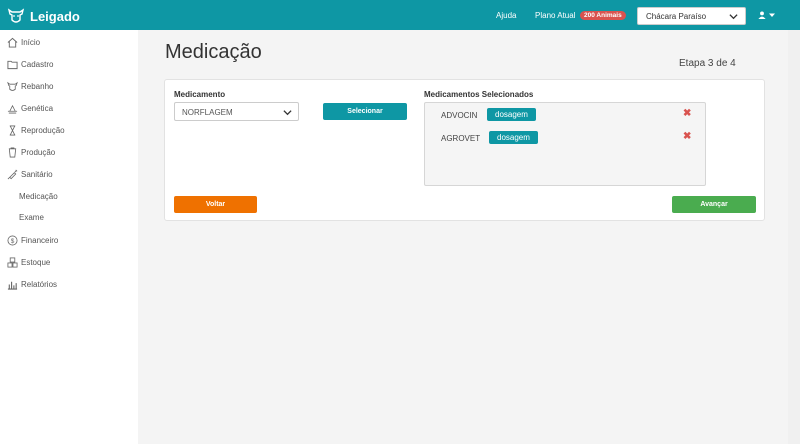 The width and height of the screenshot is (800, 444). What do you see at coordinates (603, 15) in the screenshot?
I see `plan-badge: 200 Animais` at bounding box center [603, 15].